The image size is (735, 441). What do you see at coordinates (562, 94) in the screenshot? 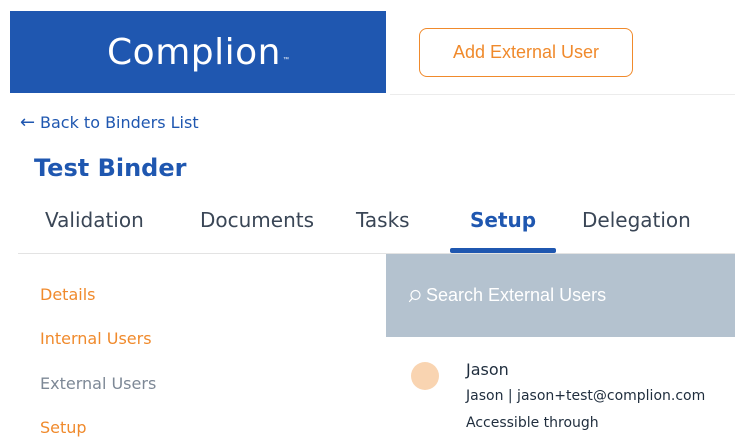
I see `header-divider` at bounding box center [562, 94].